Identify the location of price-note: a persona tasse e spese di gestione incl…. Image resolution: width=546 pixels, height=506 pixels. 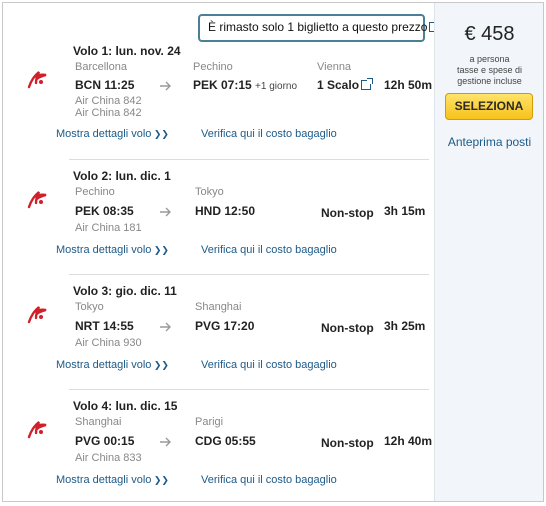
(489, 70).